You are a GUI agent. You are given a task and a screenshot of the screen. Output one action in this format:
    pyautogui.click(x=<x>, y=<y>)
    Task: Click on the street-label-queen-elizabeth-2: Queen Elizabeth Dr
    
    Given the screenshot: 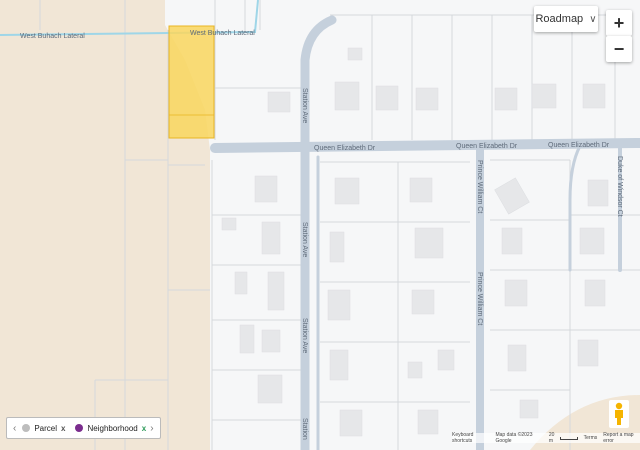 What is the action you would take?
    pyautogui.click(x=487, y=146)
    